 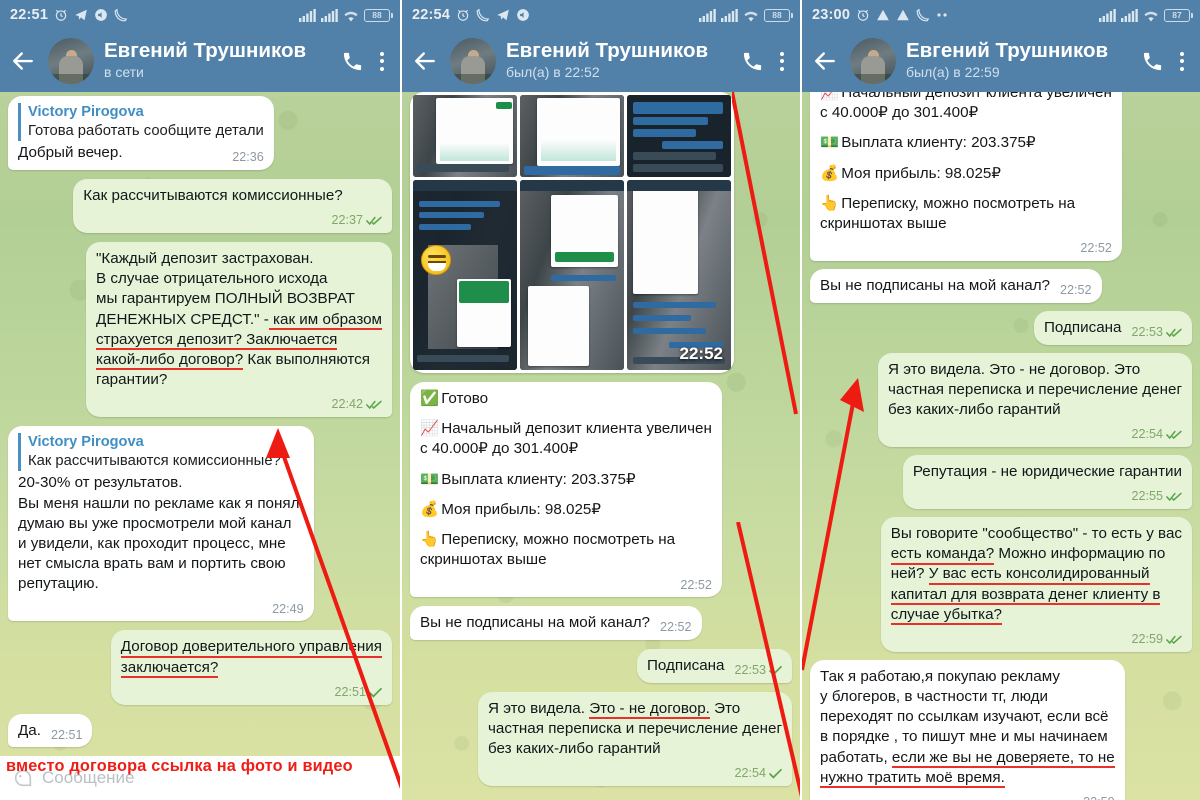 I want to click on message-time: 22:51, so click(x=66, y=734).